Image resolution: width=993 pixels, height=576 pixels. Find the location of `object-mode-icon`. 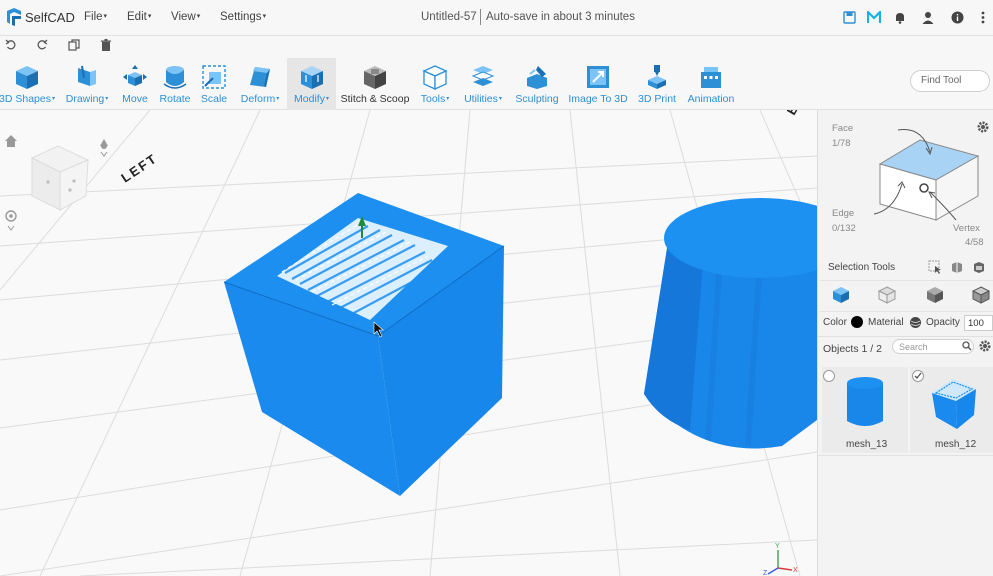

object-mode-icon is located at coordinates (841, 296).